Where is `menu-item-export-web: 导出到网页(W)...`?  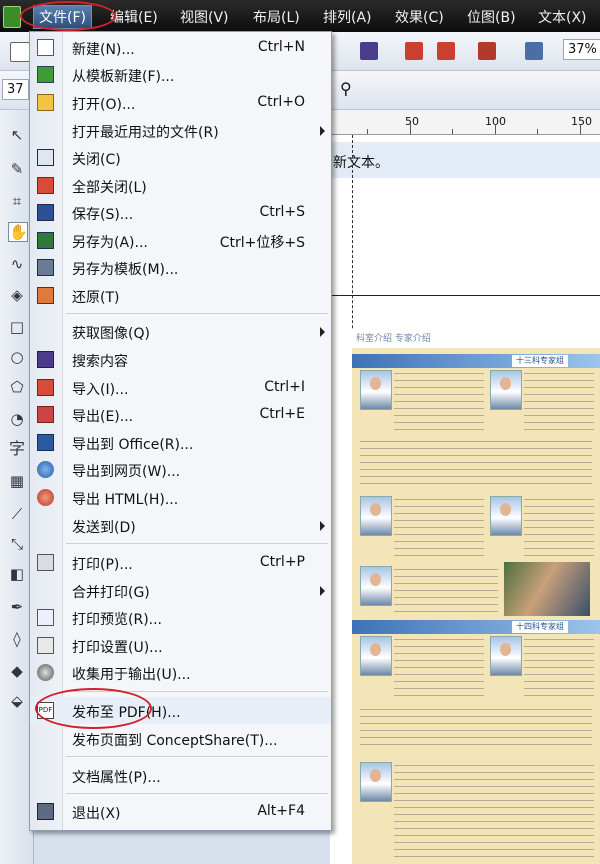
menu-item-export-web: 导出到网页(W)... is located at coordinates (180, 469).